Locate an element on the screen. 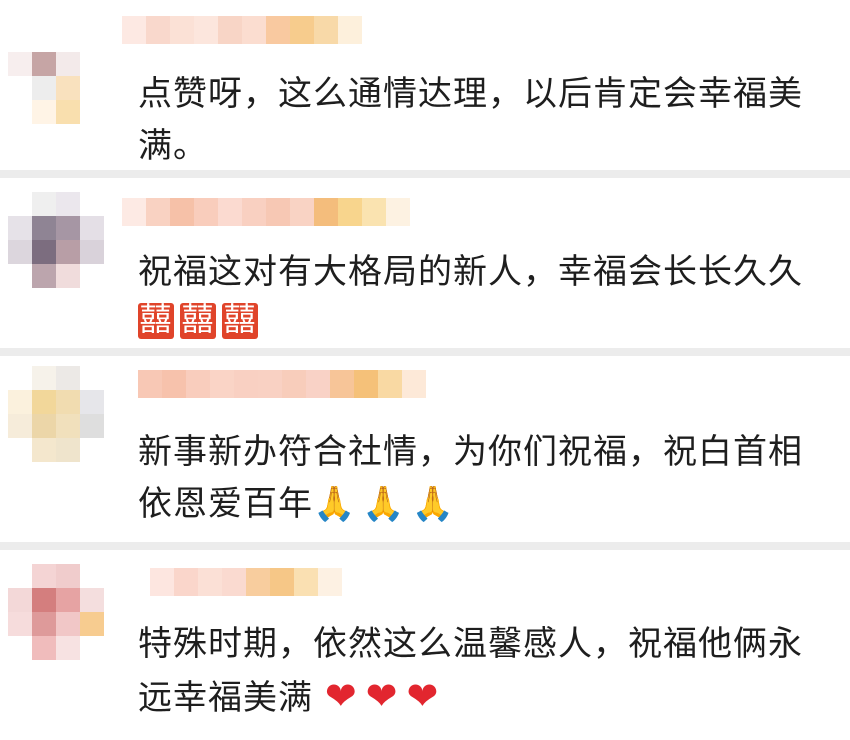  comment-line: 远幸福美满 ❤ ❤ ❤ is located at coordinates (484, 697).